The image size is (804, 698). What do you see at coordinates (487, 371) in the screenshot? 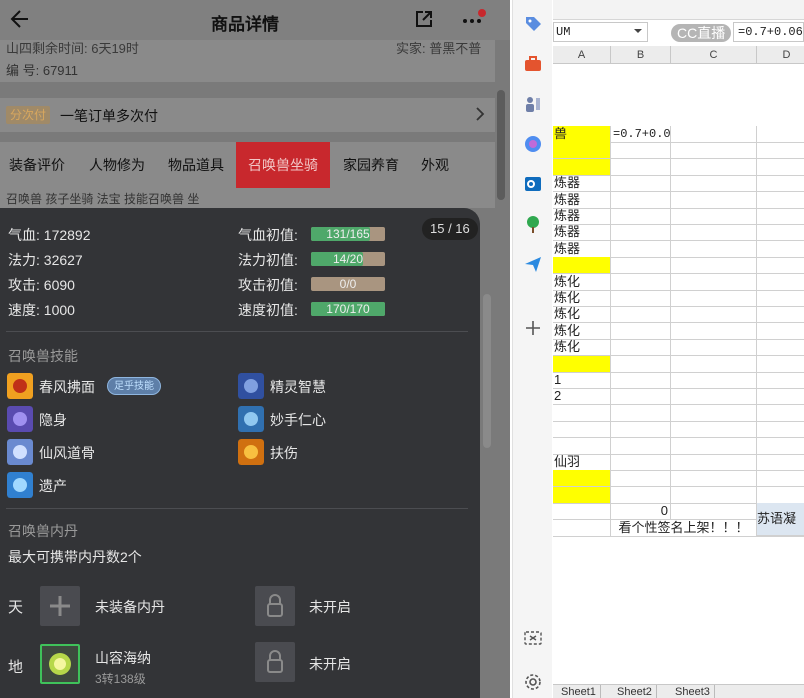
I see `popup-scrollbar` at bounding box center [487, 371].